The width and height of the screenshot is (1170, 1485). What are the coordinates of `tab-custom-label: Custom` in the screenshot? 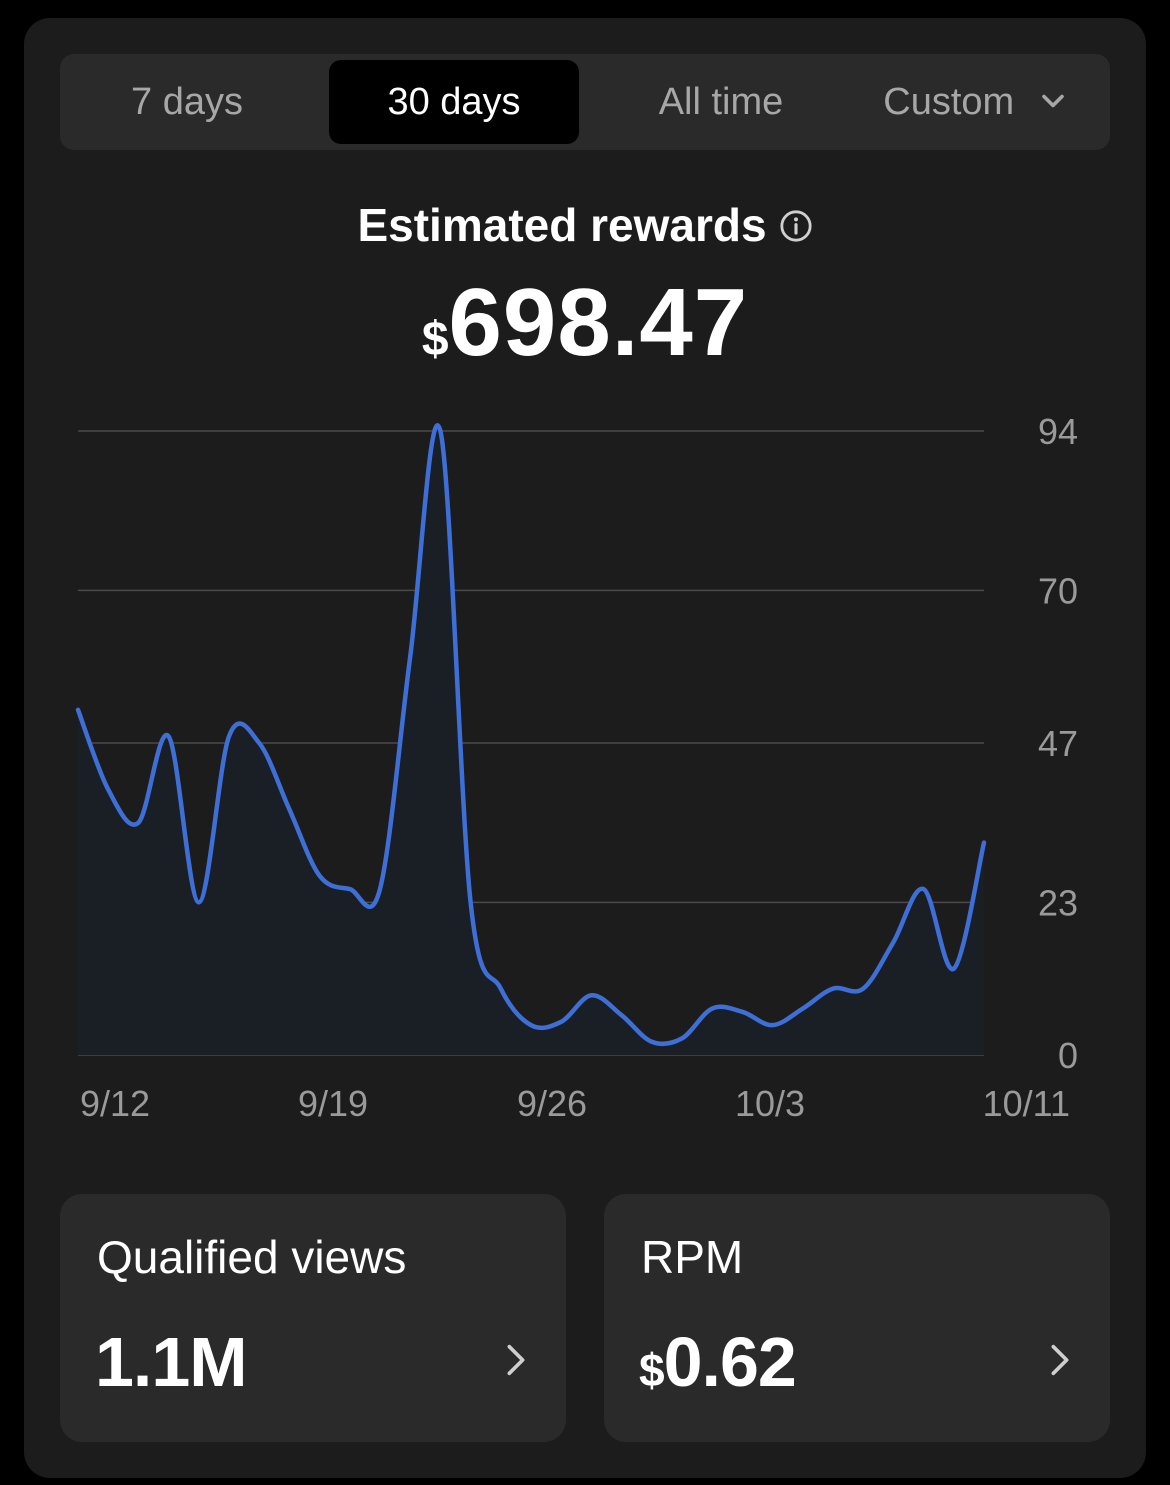 It's located at (949, 102).